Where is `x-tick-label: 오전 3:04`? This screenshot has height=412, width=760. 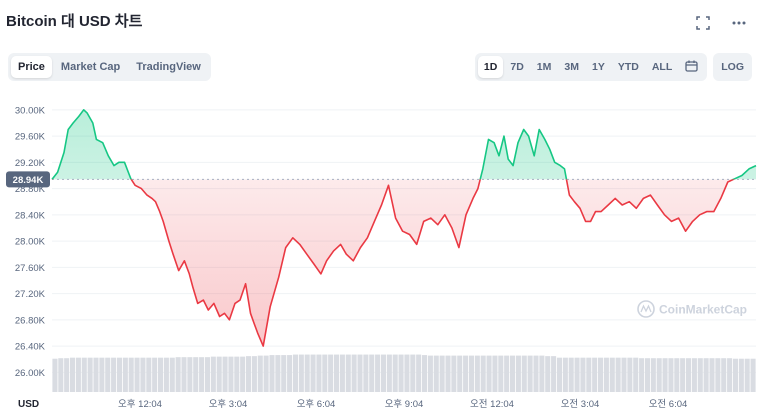 x-tick-label: 오전 3:04 is located at coordinates (580, 404).